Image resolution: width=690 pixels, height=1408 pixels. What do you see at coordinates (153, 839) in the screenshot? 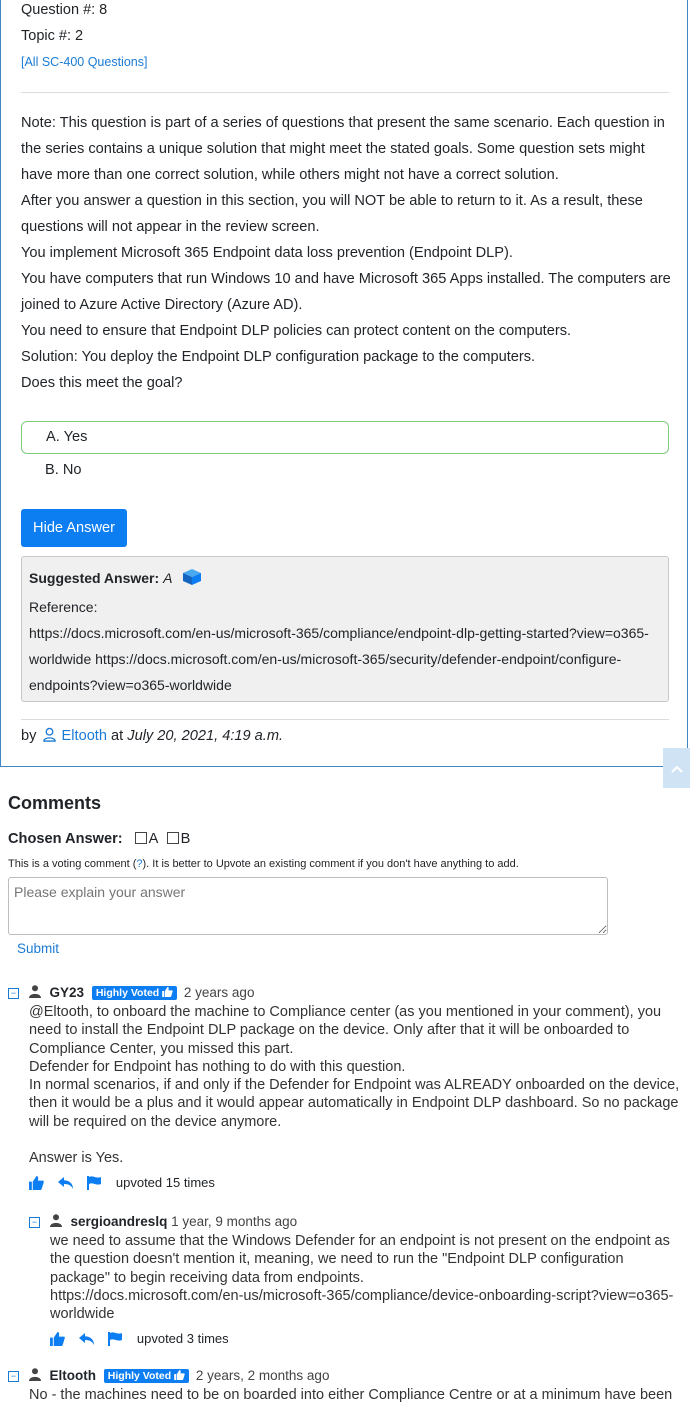
I see `option-a-label: A` at bounding box center [153, 839].